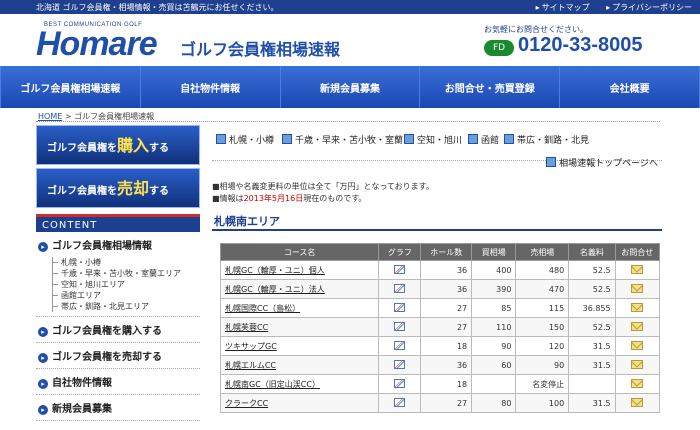 This screenshot has width=700, height=430. What do you see at coordinates (637, 252) in the screenshot?
I see `col-inquiry: お問合せ` at bounding box center [637, 252].